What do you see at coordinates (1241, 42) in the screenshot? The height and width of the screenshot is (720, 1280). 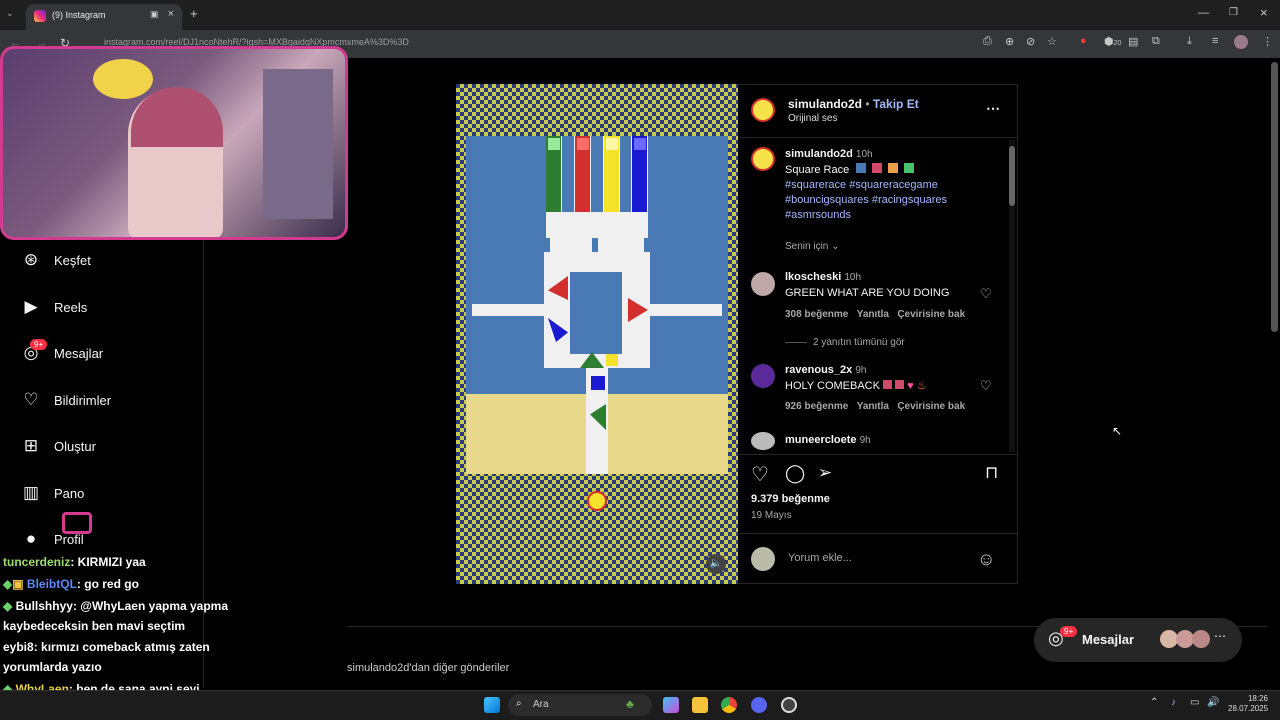 I see `profile-avatar` at bounding box center [1241, 42].